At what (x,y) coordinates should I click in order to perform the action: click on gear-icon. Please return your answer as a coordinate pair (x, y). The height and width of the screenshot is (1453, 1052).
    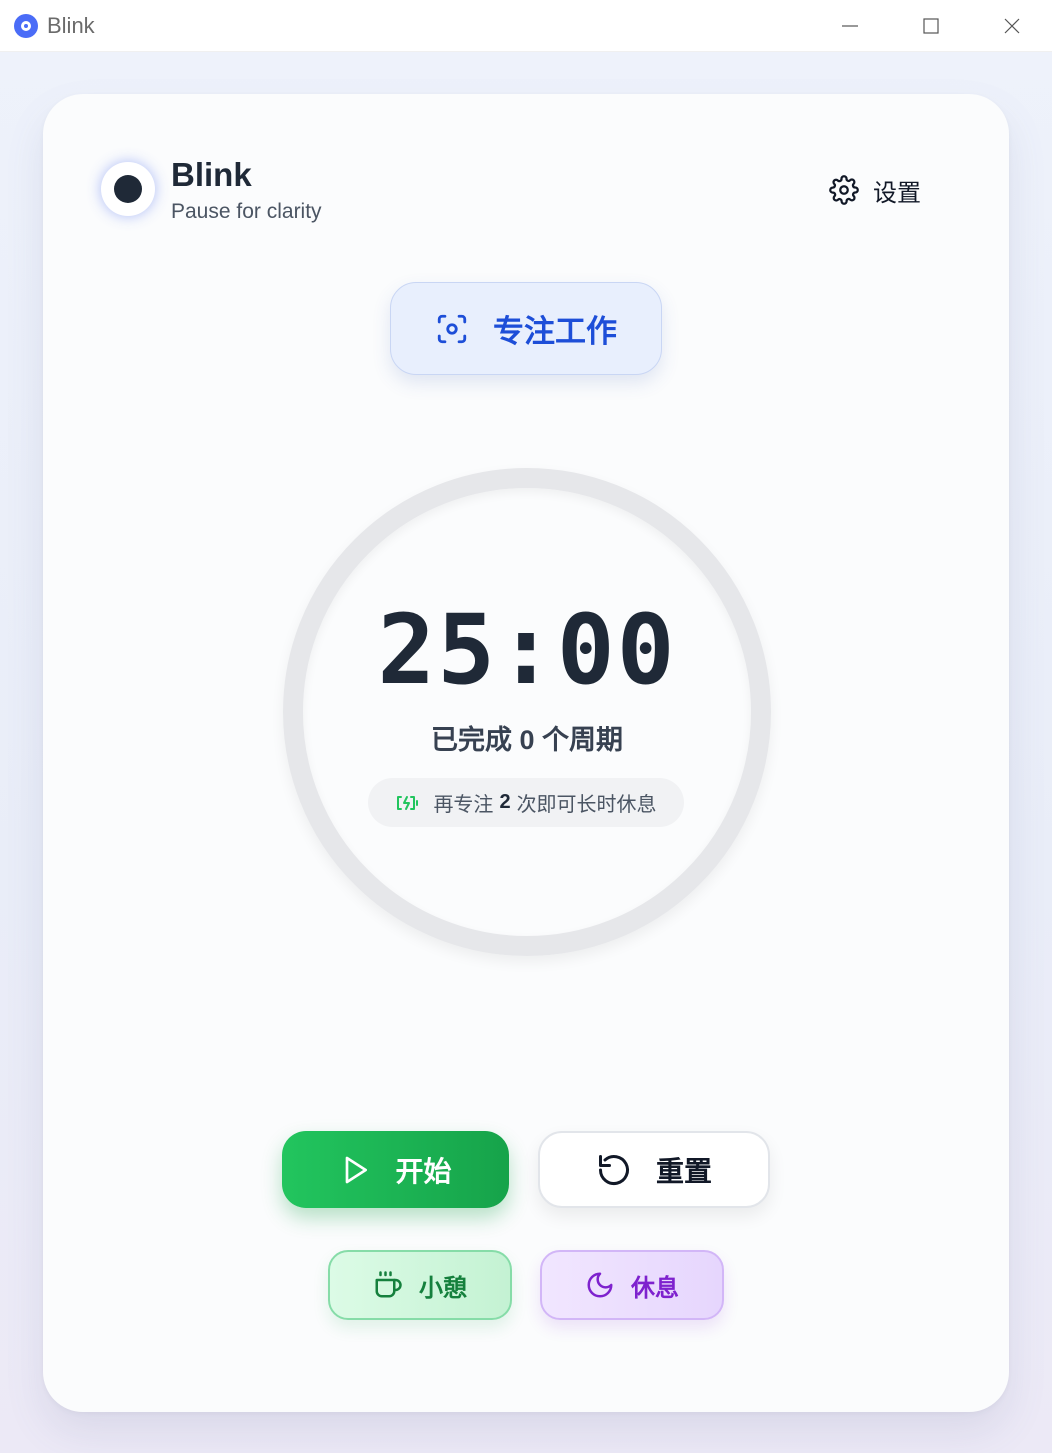
    Looking at the image, I should click on (844, 190).